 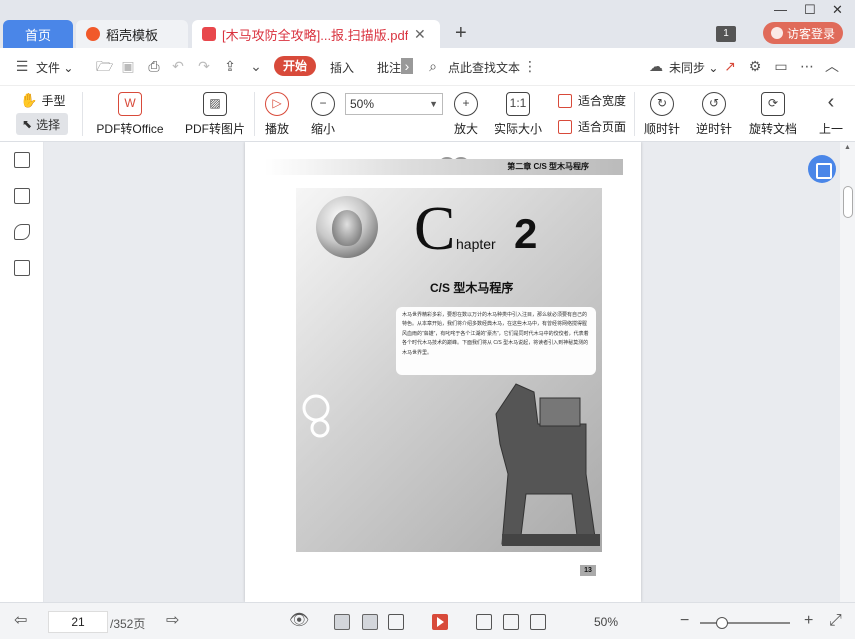 I want to click on close-tab-icon: ✕, so click(x=420, y=34).